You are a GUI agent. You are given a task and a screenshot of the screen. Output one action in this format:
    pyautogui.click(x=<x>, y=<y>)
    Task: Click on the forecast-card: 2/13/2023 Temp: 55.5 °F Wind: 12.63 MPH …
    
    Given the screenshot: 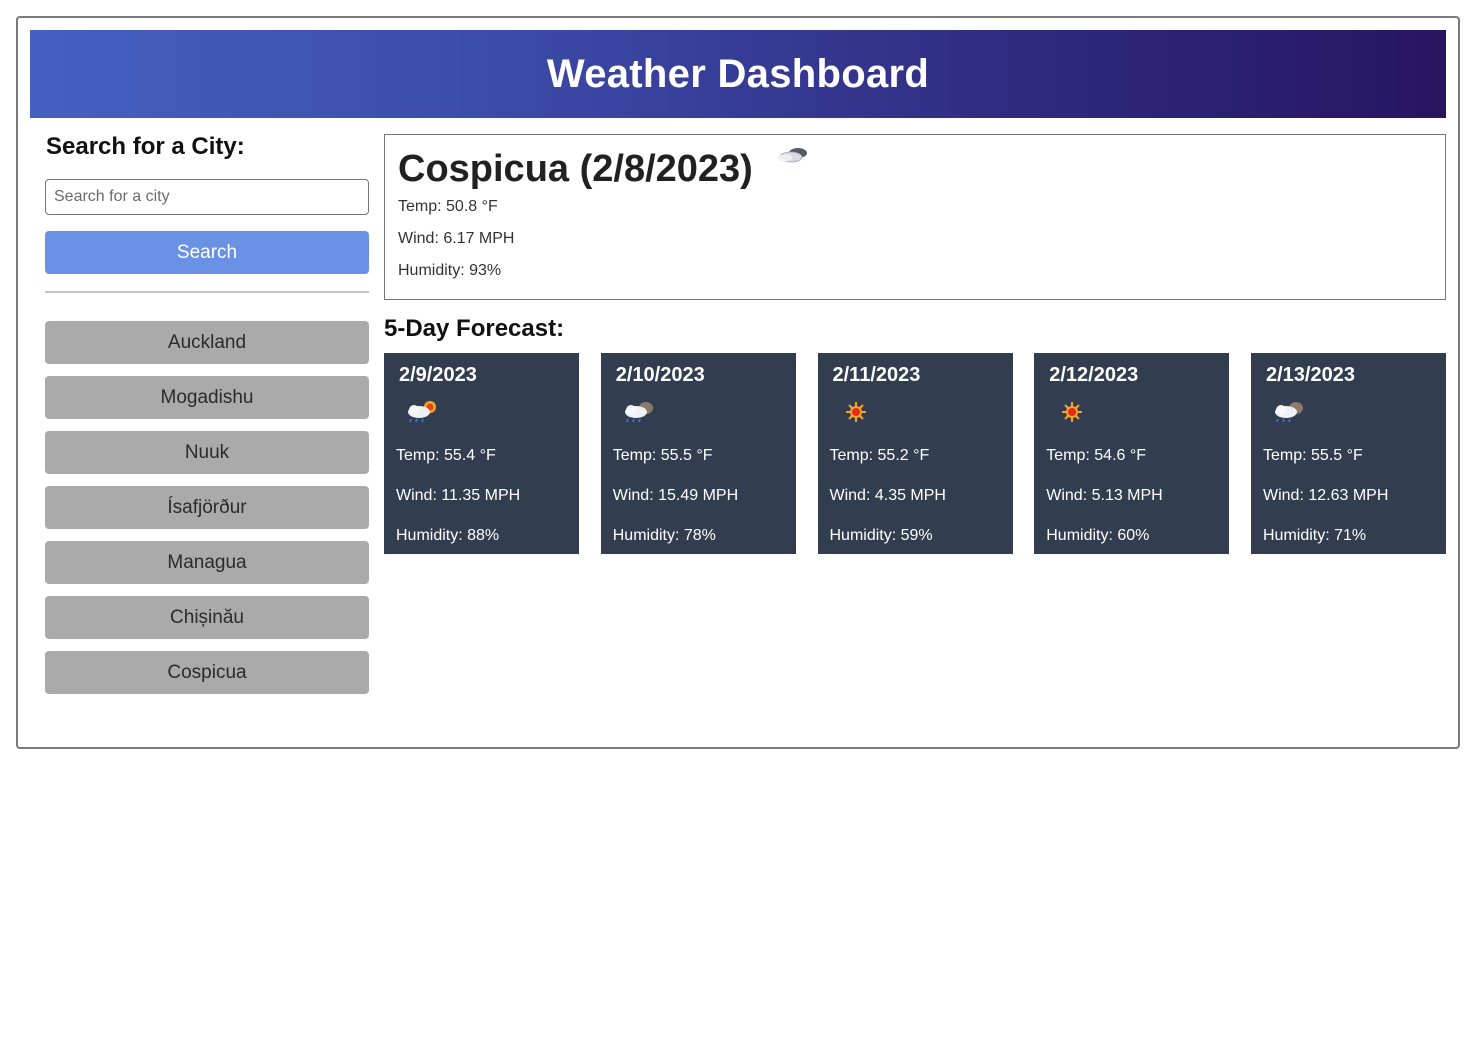 What is the action you would take?
    pyautogui.click(x=1348, y=453)
    